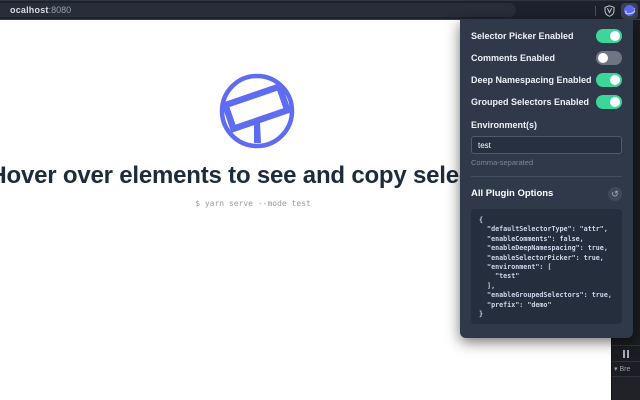 Image resolution: width=640 pixels, height=400 pixels. Describe the element at coordinates (595, 10) in the screenshot. I see `toolbar-separator` at that location.